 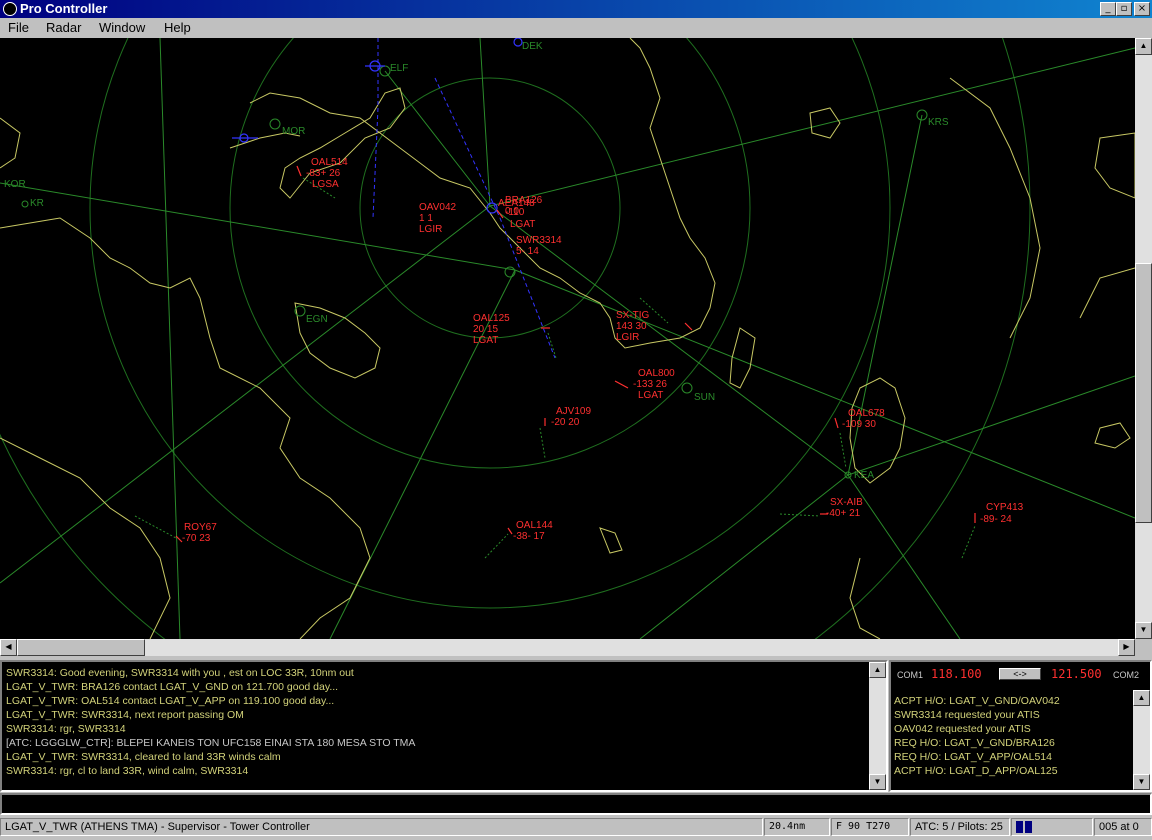 I want to click on datablock-altitude: -38- 17, so click(x=529, y=536).